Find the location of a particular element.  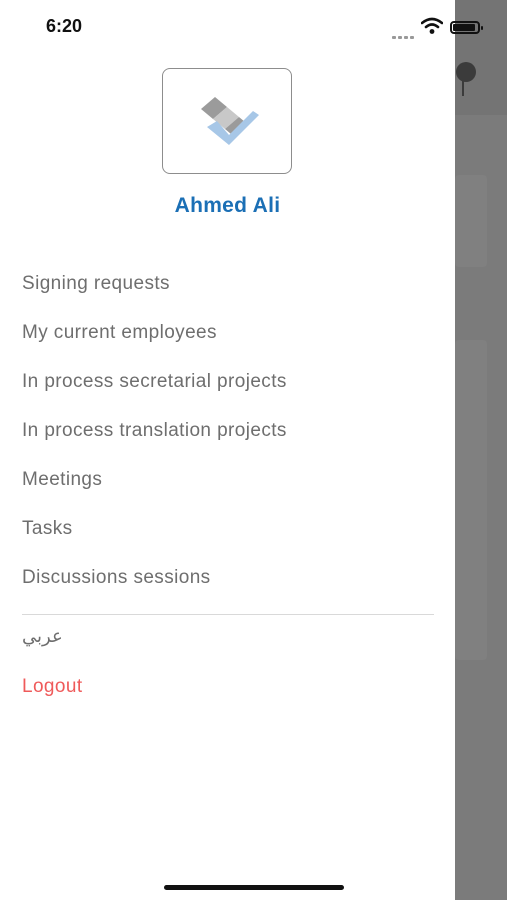

menu-item-tasks: Tasks is located at coordinates (232, 539).